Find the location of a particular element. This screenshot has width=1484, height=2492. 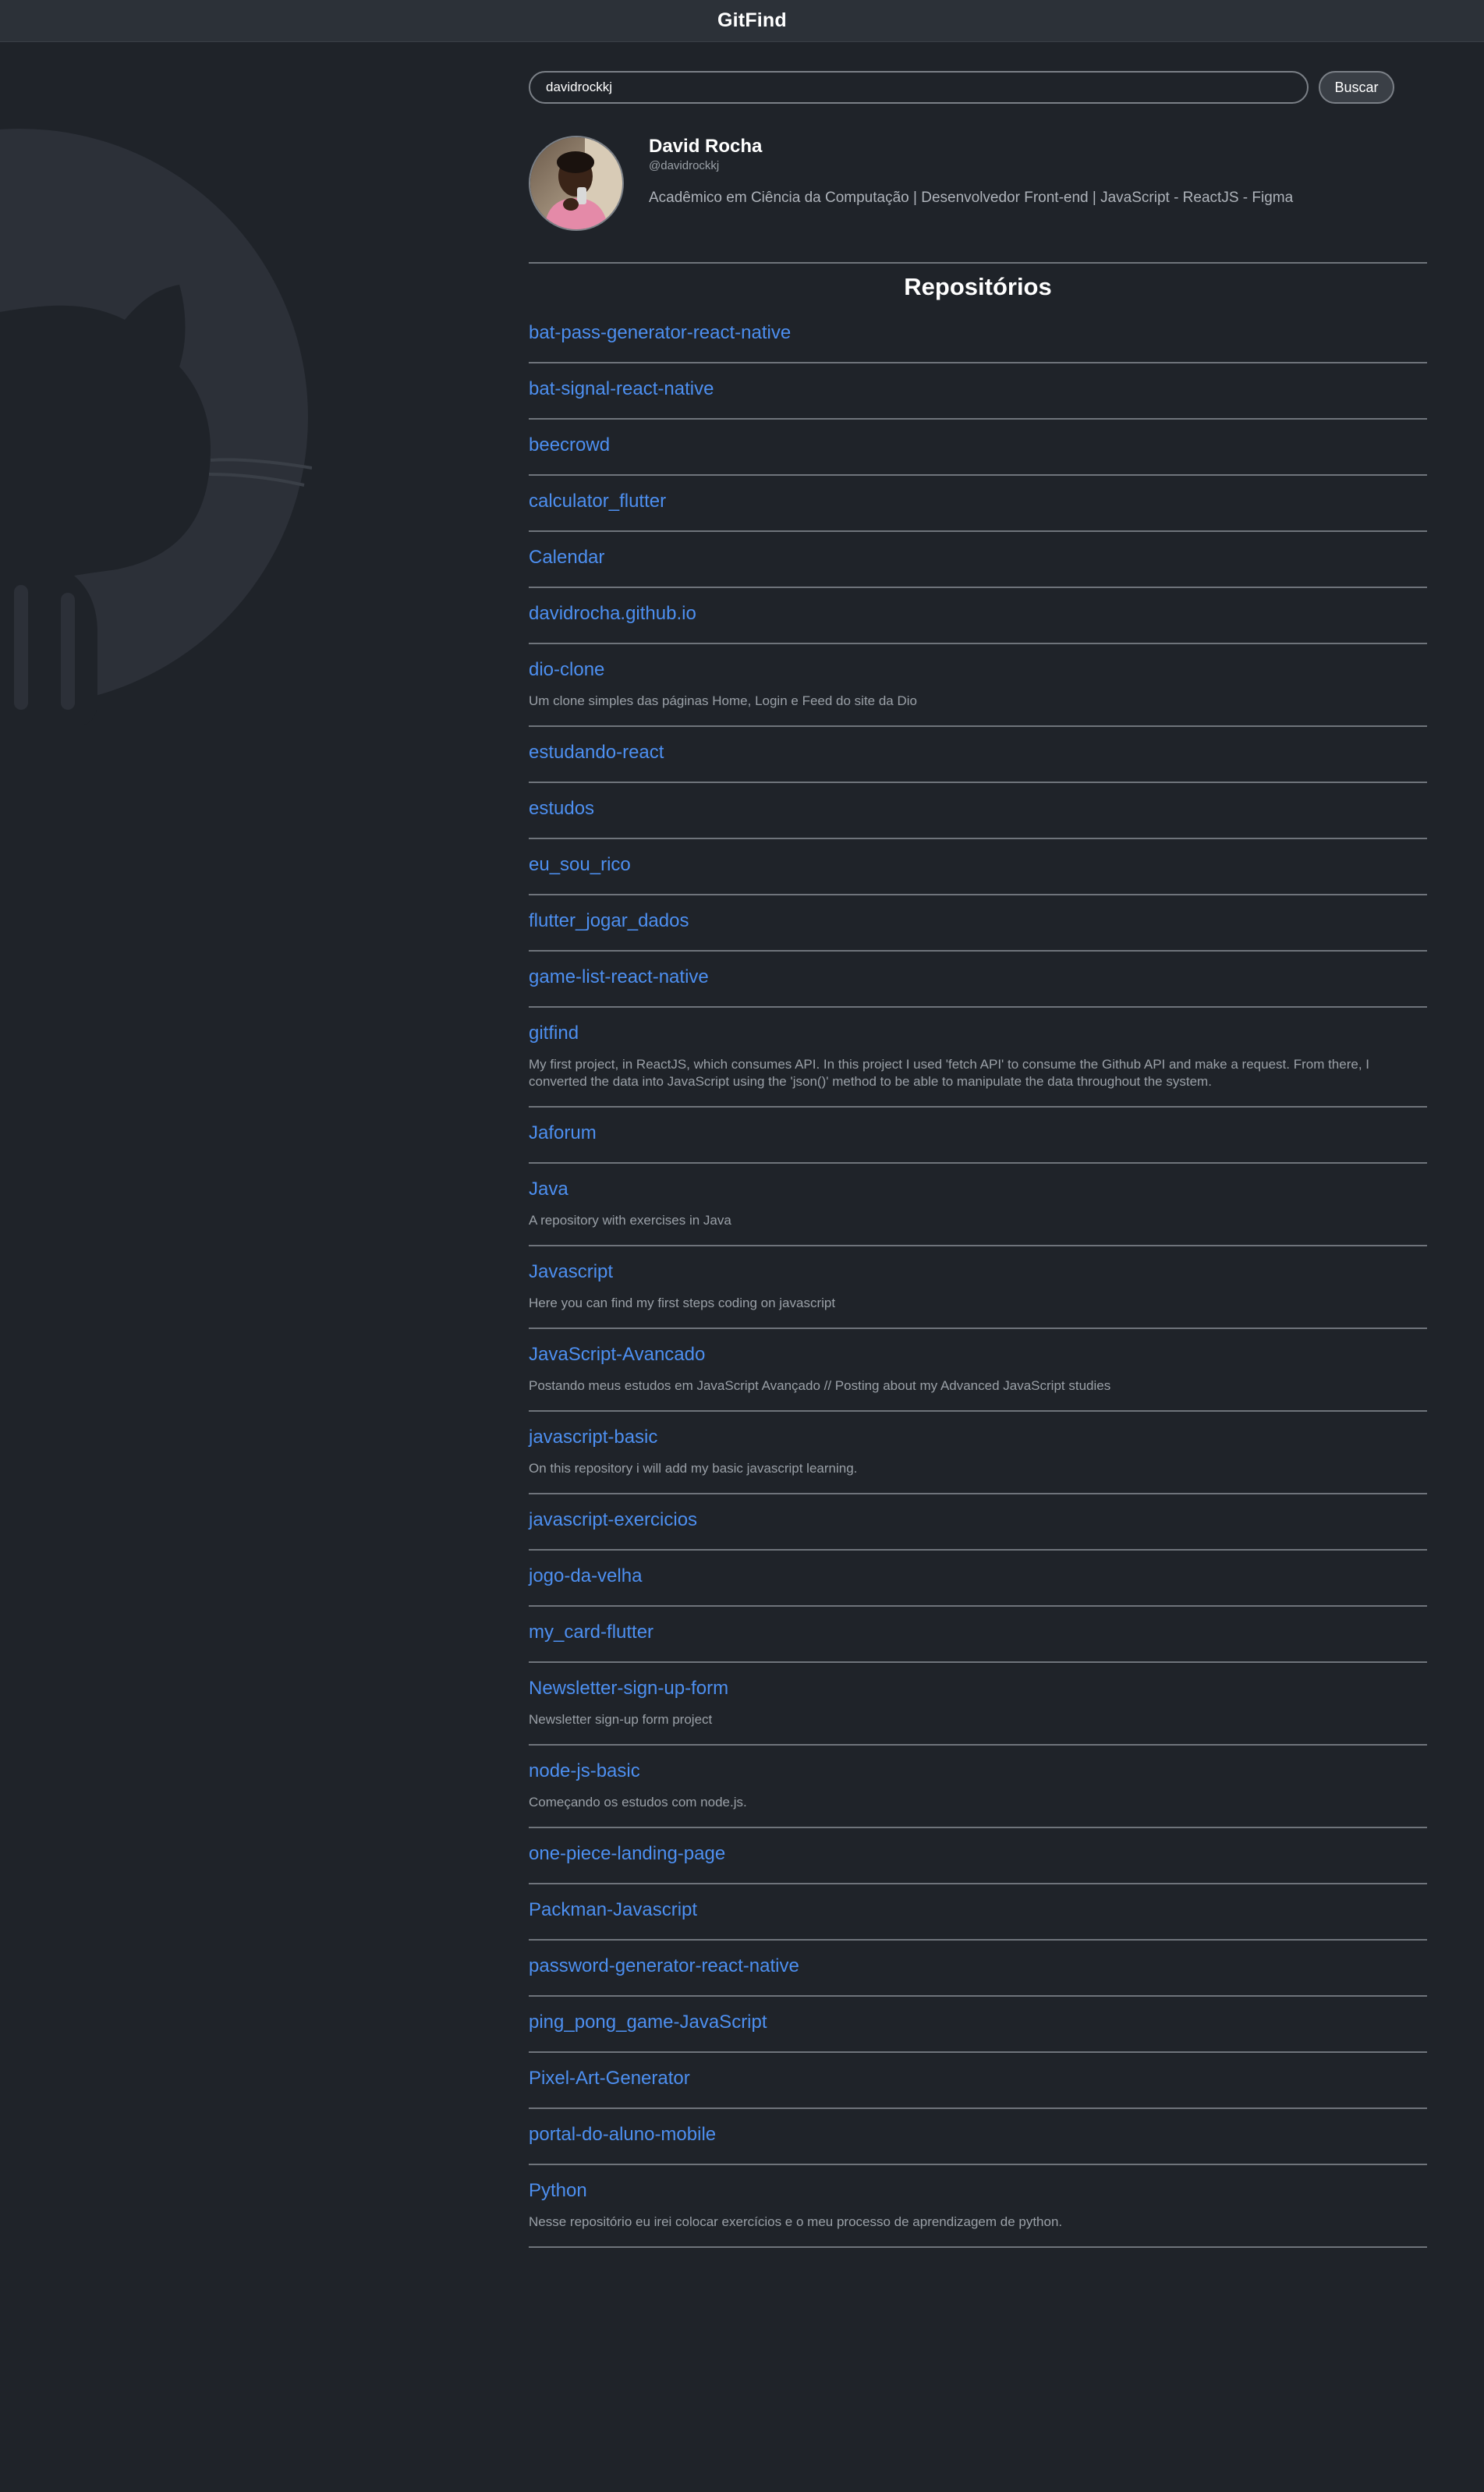

repo-item: one-piece-landing-page is located at coordinates (978, 1863).